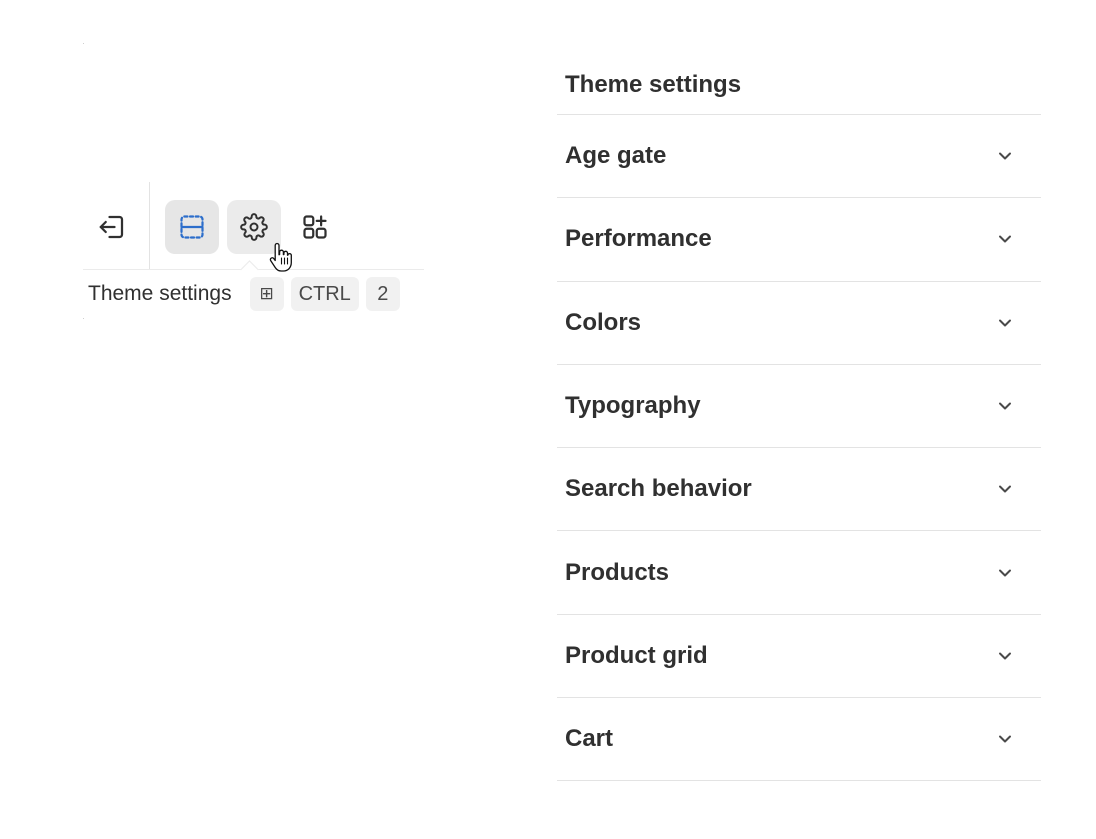  What do you see at coordinates (636, 655) in the screenshot?
I see `section-label: Product grid` at bounding box center [636, 655].